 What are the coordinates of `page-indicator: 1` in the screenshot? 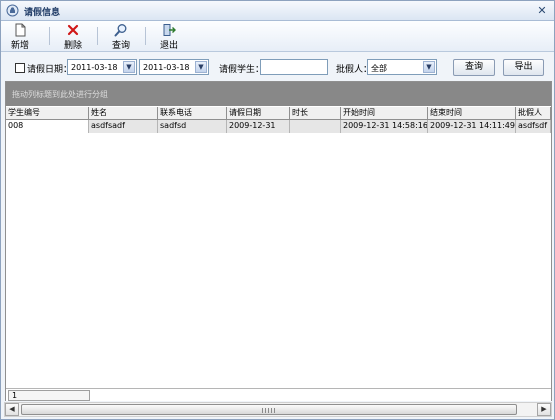 It's located at (49, 395).